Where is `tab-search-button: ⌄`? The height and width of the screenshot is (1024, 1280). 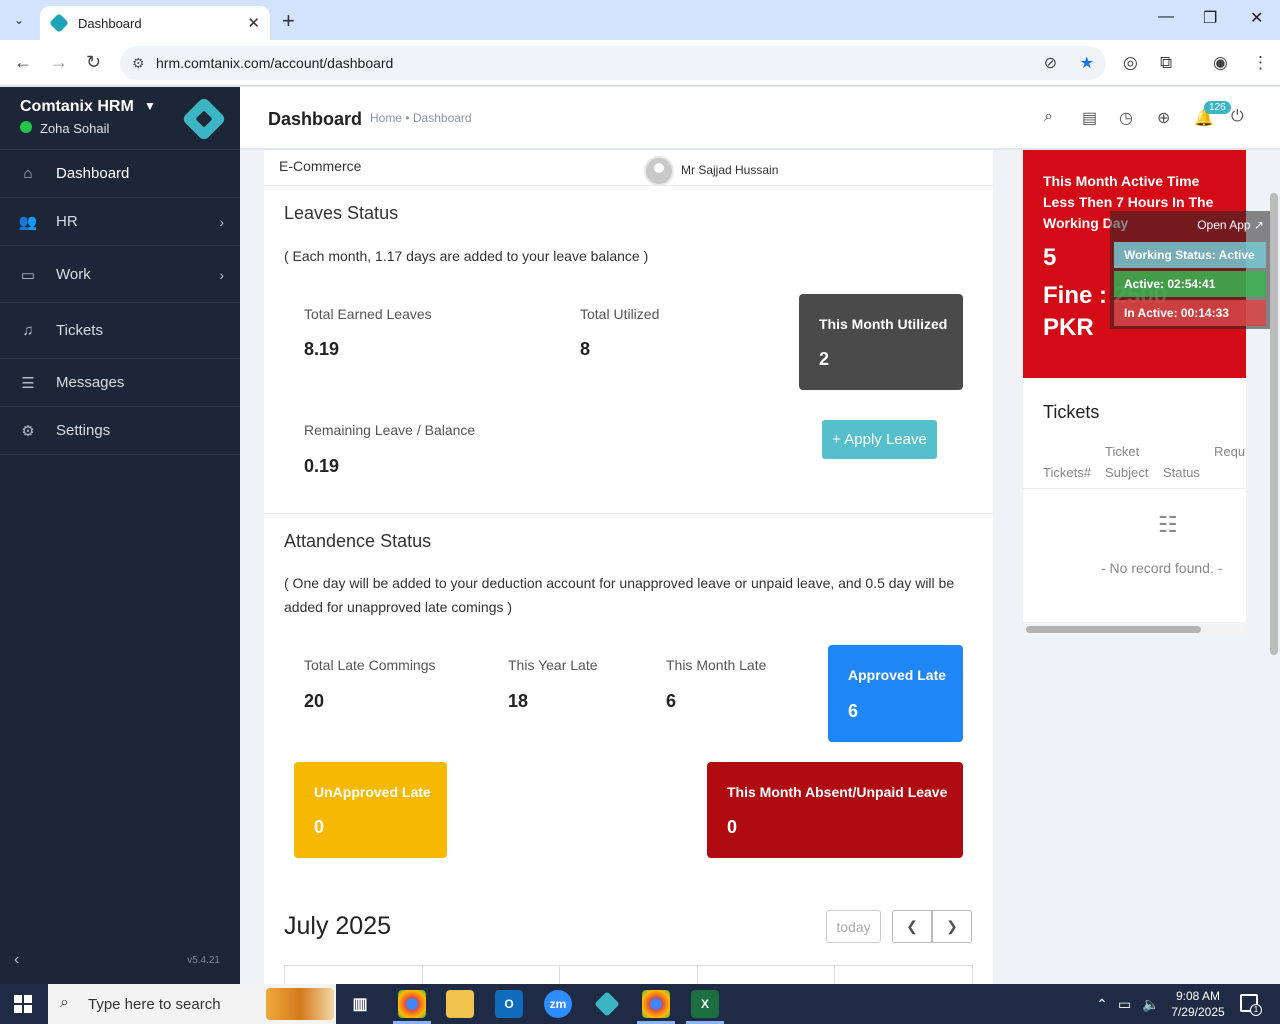 tab-search-button: ⌄ is located at coordinates (19, 20).